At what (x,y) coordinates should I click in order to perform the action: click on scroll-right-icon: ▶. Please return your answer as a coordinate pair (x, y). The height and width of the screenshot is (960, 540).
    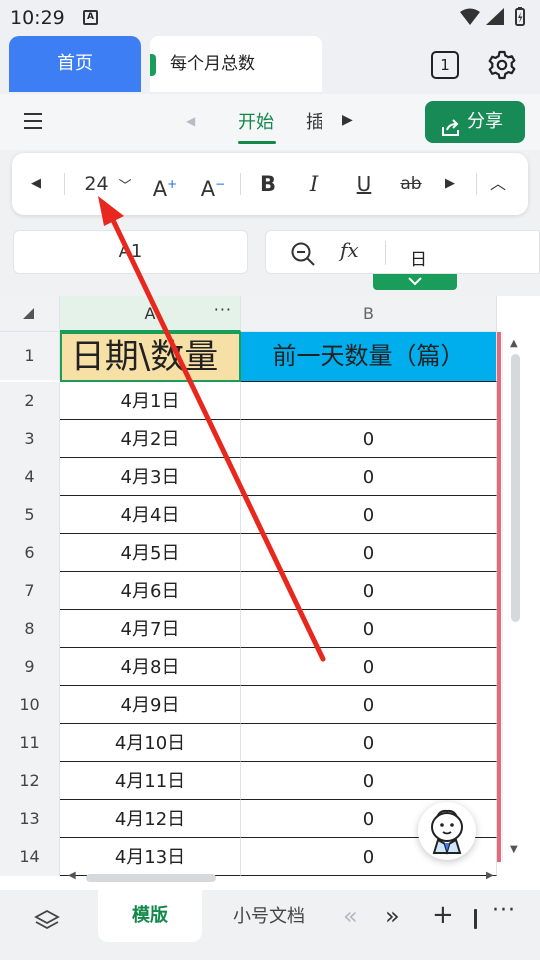
    Looking at the image, I should click on (490, 875).